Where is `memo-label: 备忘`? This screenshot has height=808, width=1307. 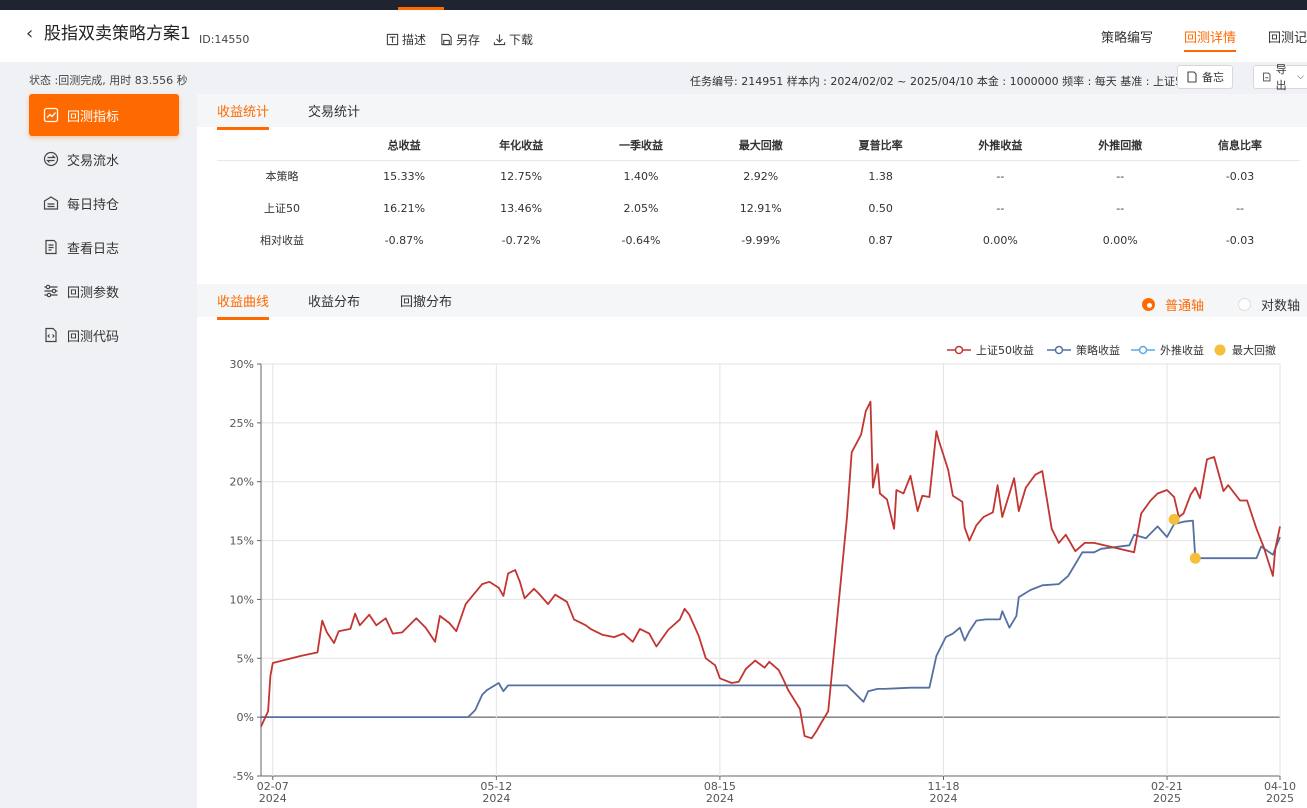 memo-label: 备忘 is located at coordinates (1213, 77).